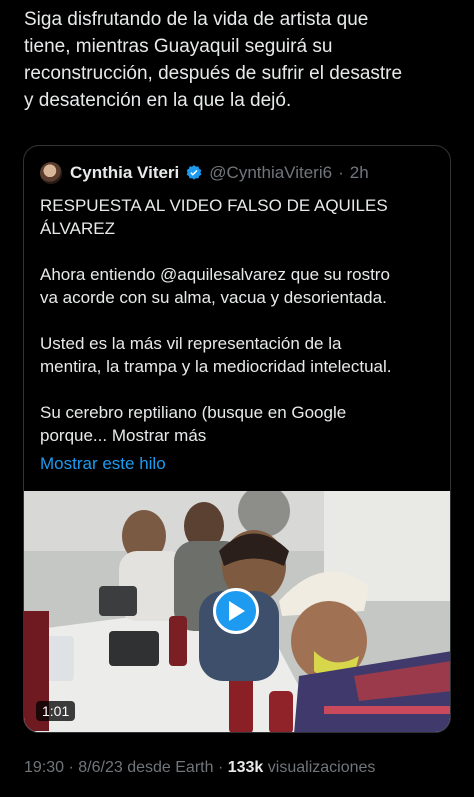  What do you see at coordinates (100, 767) in the screenshot?
I see `post-date: 8/6/23` at bounding box center [100, 767].